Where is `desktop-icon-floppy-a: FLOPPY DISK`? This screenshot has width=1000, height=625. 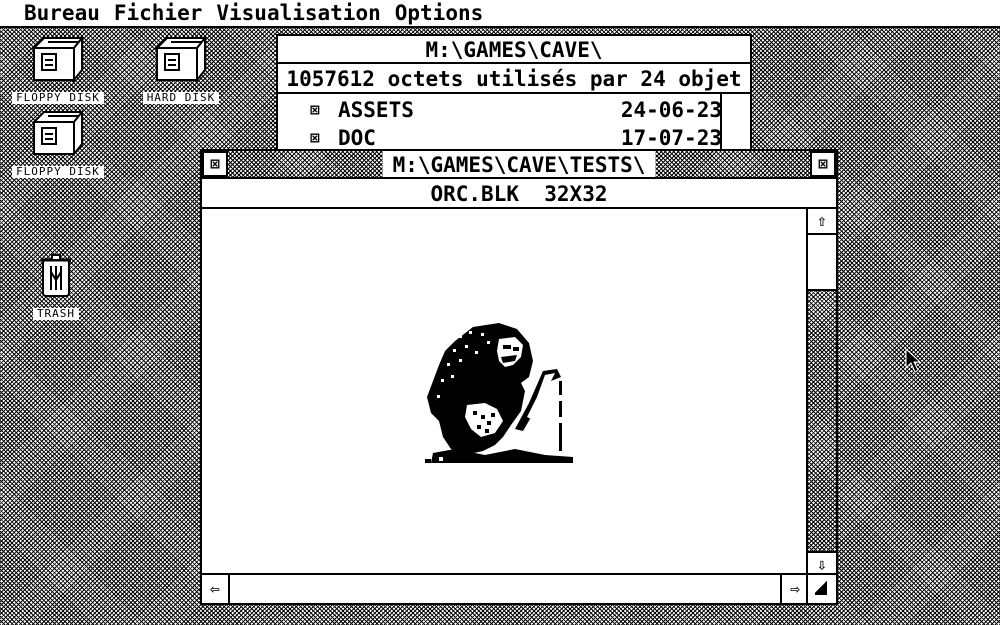
desktop-icon-floppy-a: FLOPPY DISK is located at coordinates (58, 69).